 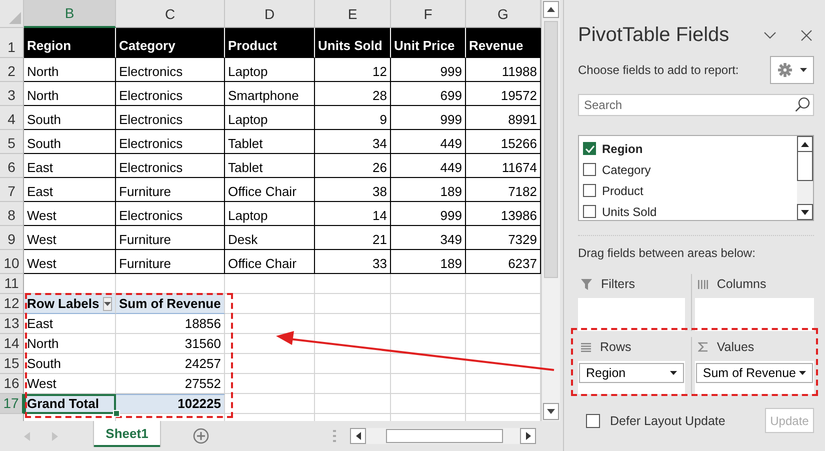 I want to click on row-number: 5, so click(x=12, y=142).